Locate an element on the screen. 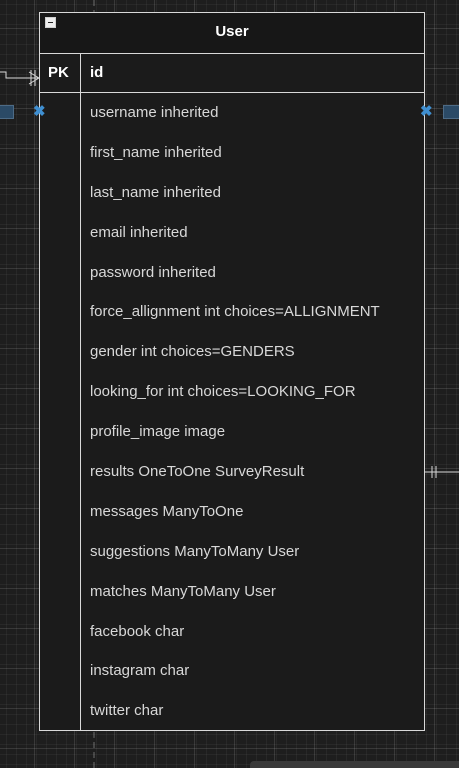  connection-point-right-icon: ✖ is located at coordinates (426, 111).